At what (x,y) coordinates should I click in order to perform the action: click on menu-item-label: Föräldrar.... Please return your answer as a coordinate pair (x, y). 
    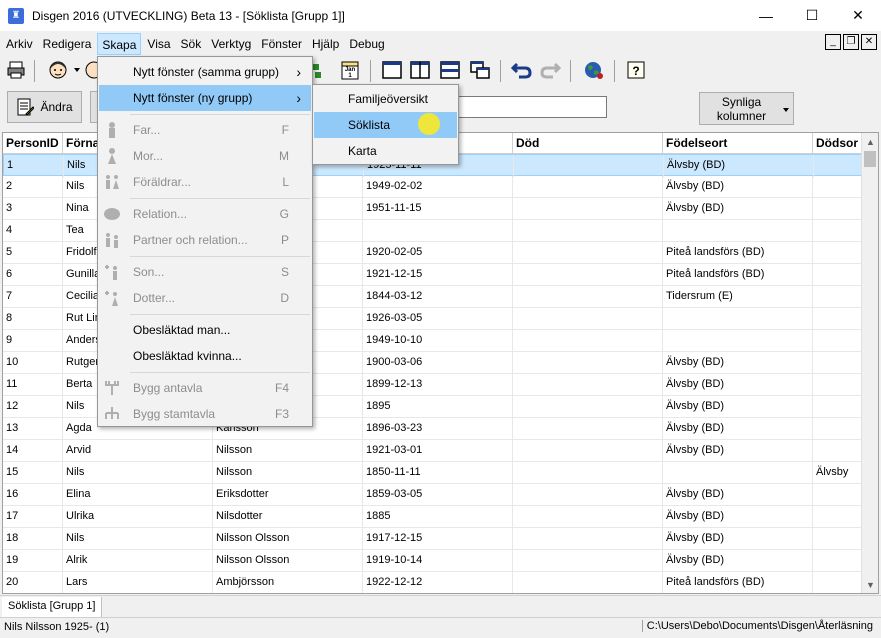
    Looking at the image, I should click on (162, 182).